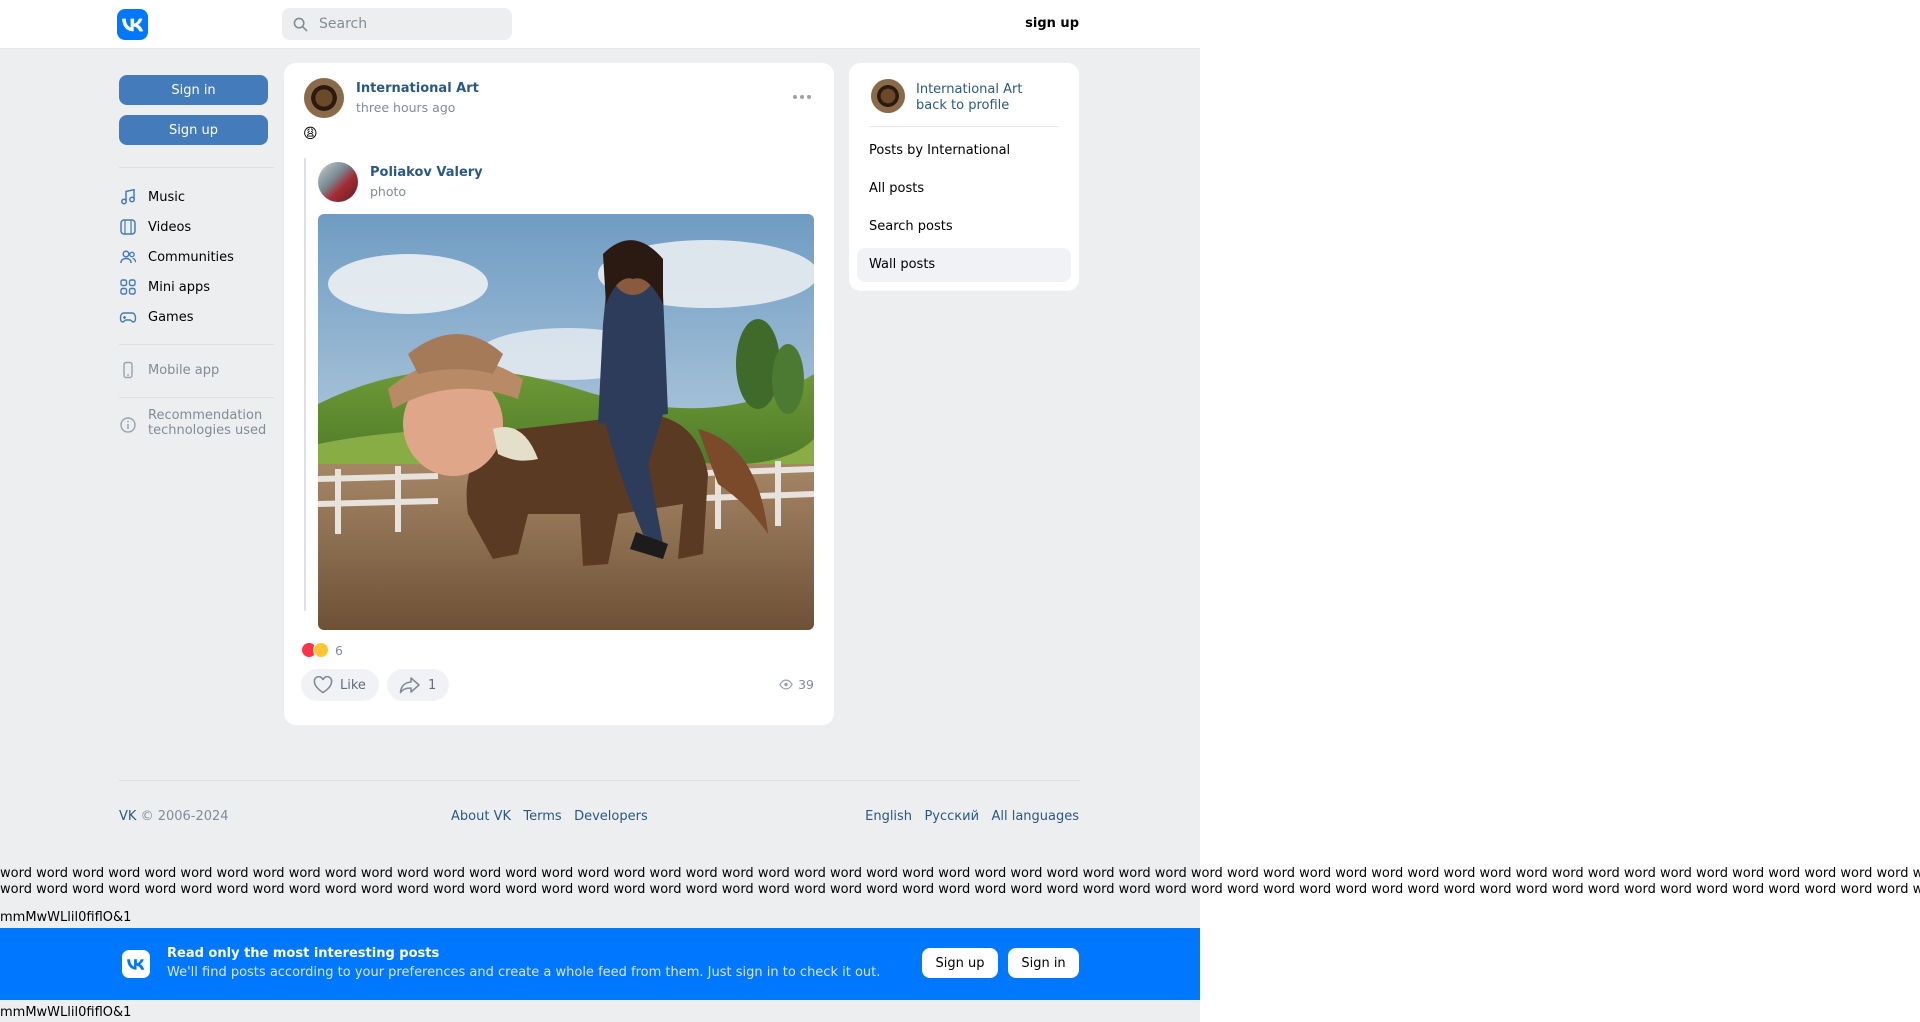  What do you see at coordinates (888, 96) in the screenshot?
I see `community-avatar` at bounding box center [888, 96].